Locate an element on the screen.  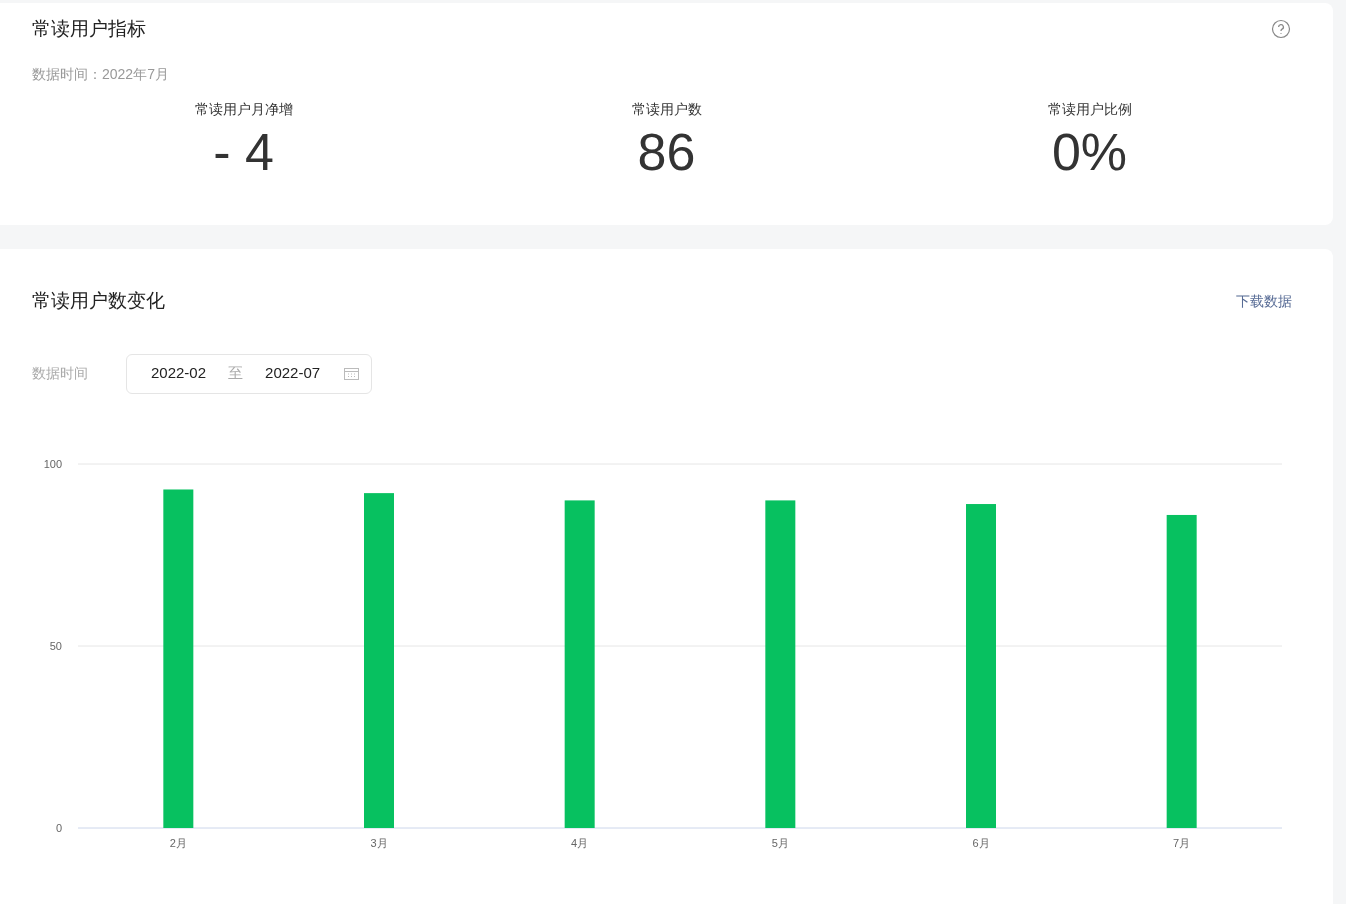
y-tick-label: 100 is located at coordinates (52, 463).